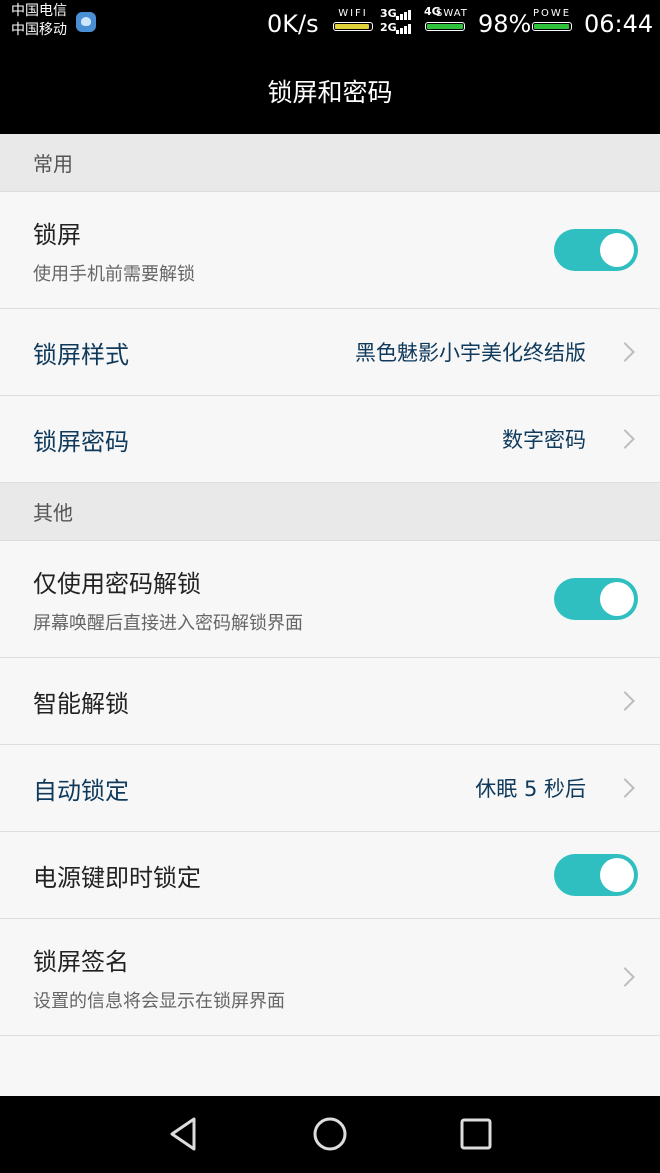 The width and height of the screenshot is (660, 1173). What do you see at coordinates (353, 13) in the screenshot?
I see `wifi-label: WIFI` at bounding box center [353, 13].